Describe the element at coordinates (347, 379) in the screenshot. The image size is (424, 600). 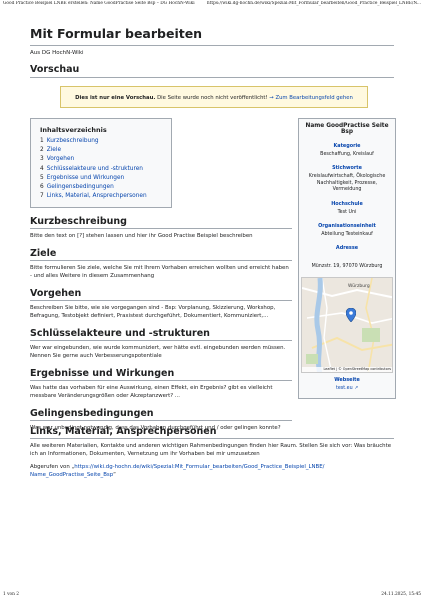
I see `infobox-webseite-heading: Webseite` at that location.